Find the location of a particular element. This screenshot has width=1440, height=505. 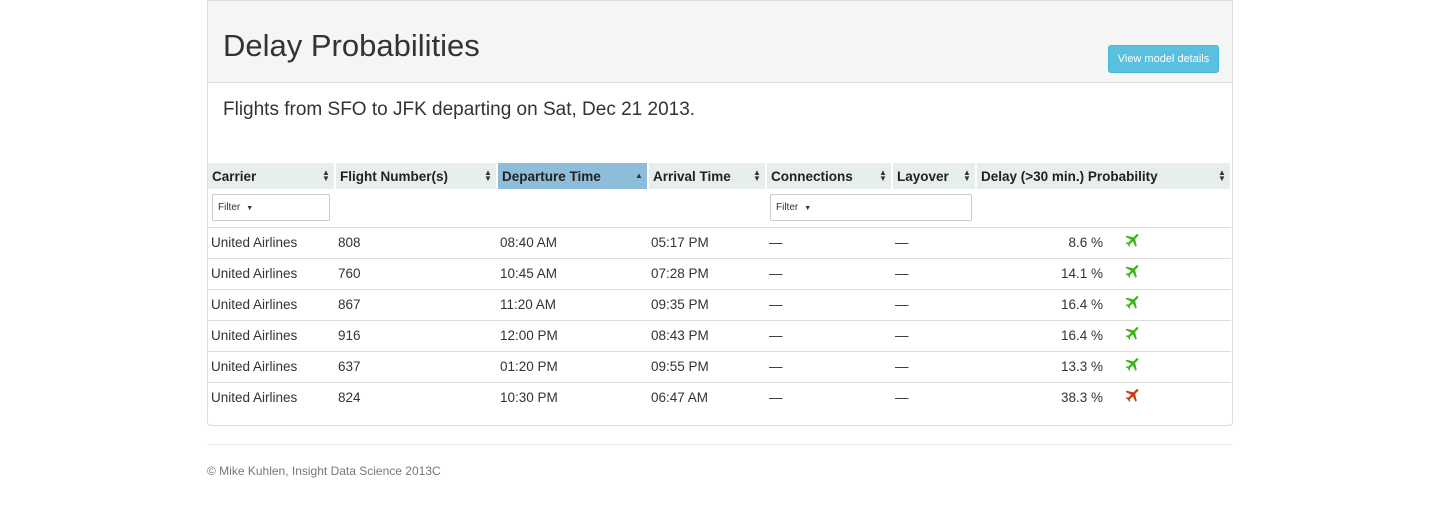

red-plane-icon is located at coordinates (1133, 395).